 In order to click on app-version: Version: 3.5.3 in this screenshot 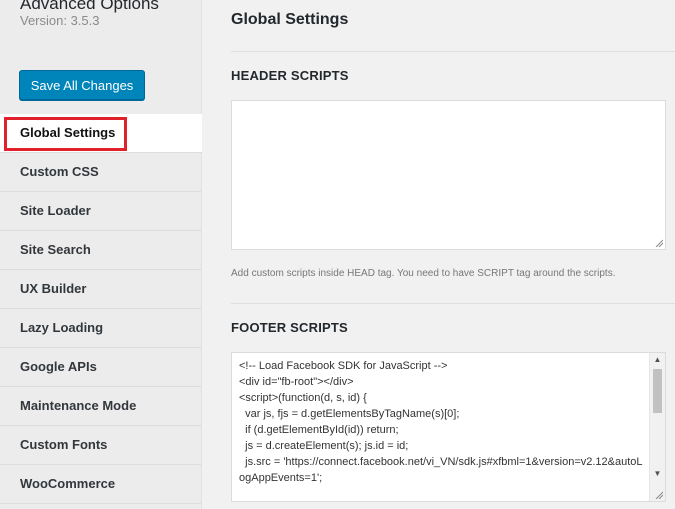, I will do `click(60, 20)`.